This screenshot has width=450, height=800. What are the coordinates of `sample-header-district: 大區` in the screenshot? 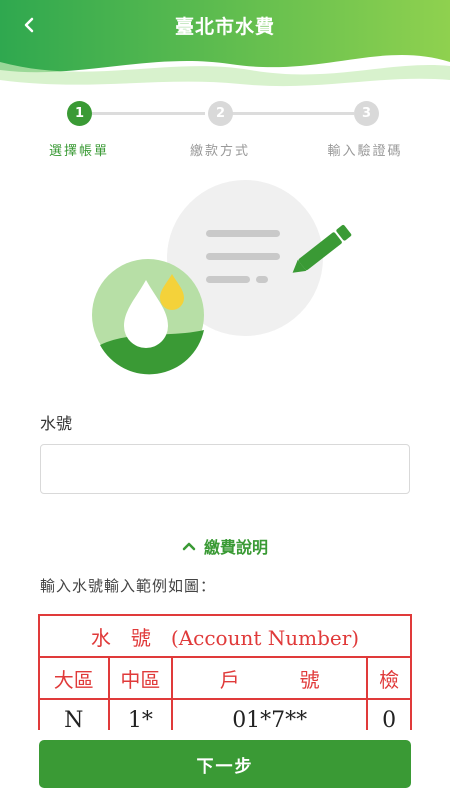 It's located at (74, 678).